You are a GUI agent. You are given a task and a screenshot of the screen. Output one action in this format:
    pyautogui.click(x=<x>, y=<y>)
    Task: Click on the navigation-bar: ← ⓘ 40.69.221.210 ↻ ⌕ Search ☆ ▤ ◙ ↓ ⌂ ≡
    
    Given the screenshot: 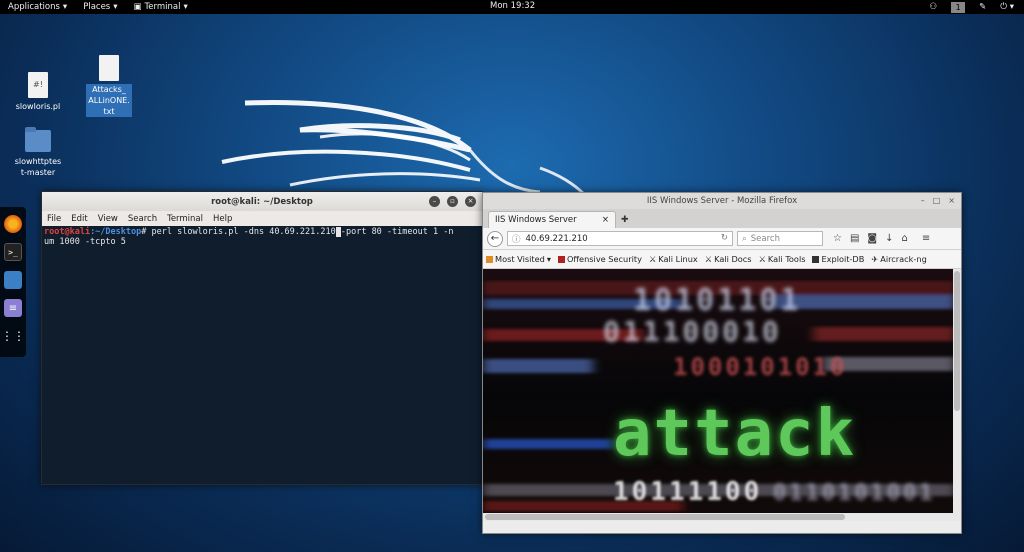 What is the action you would take?
    pyautogui.click(x=722, y=239)
    